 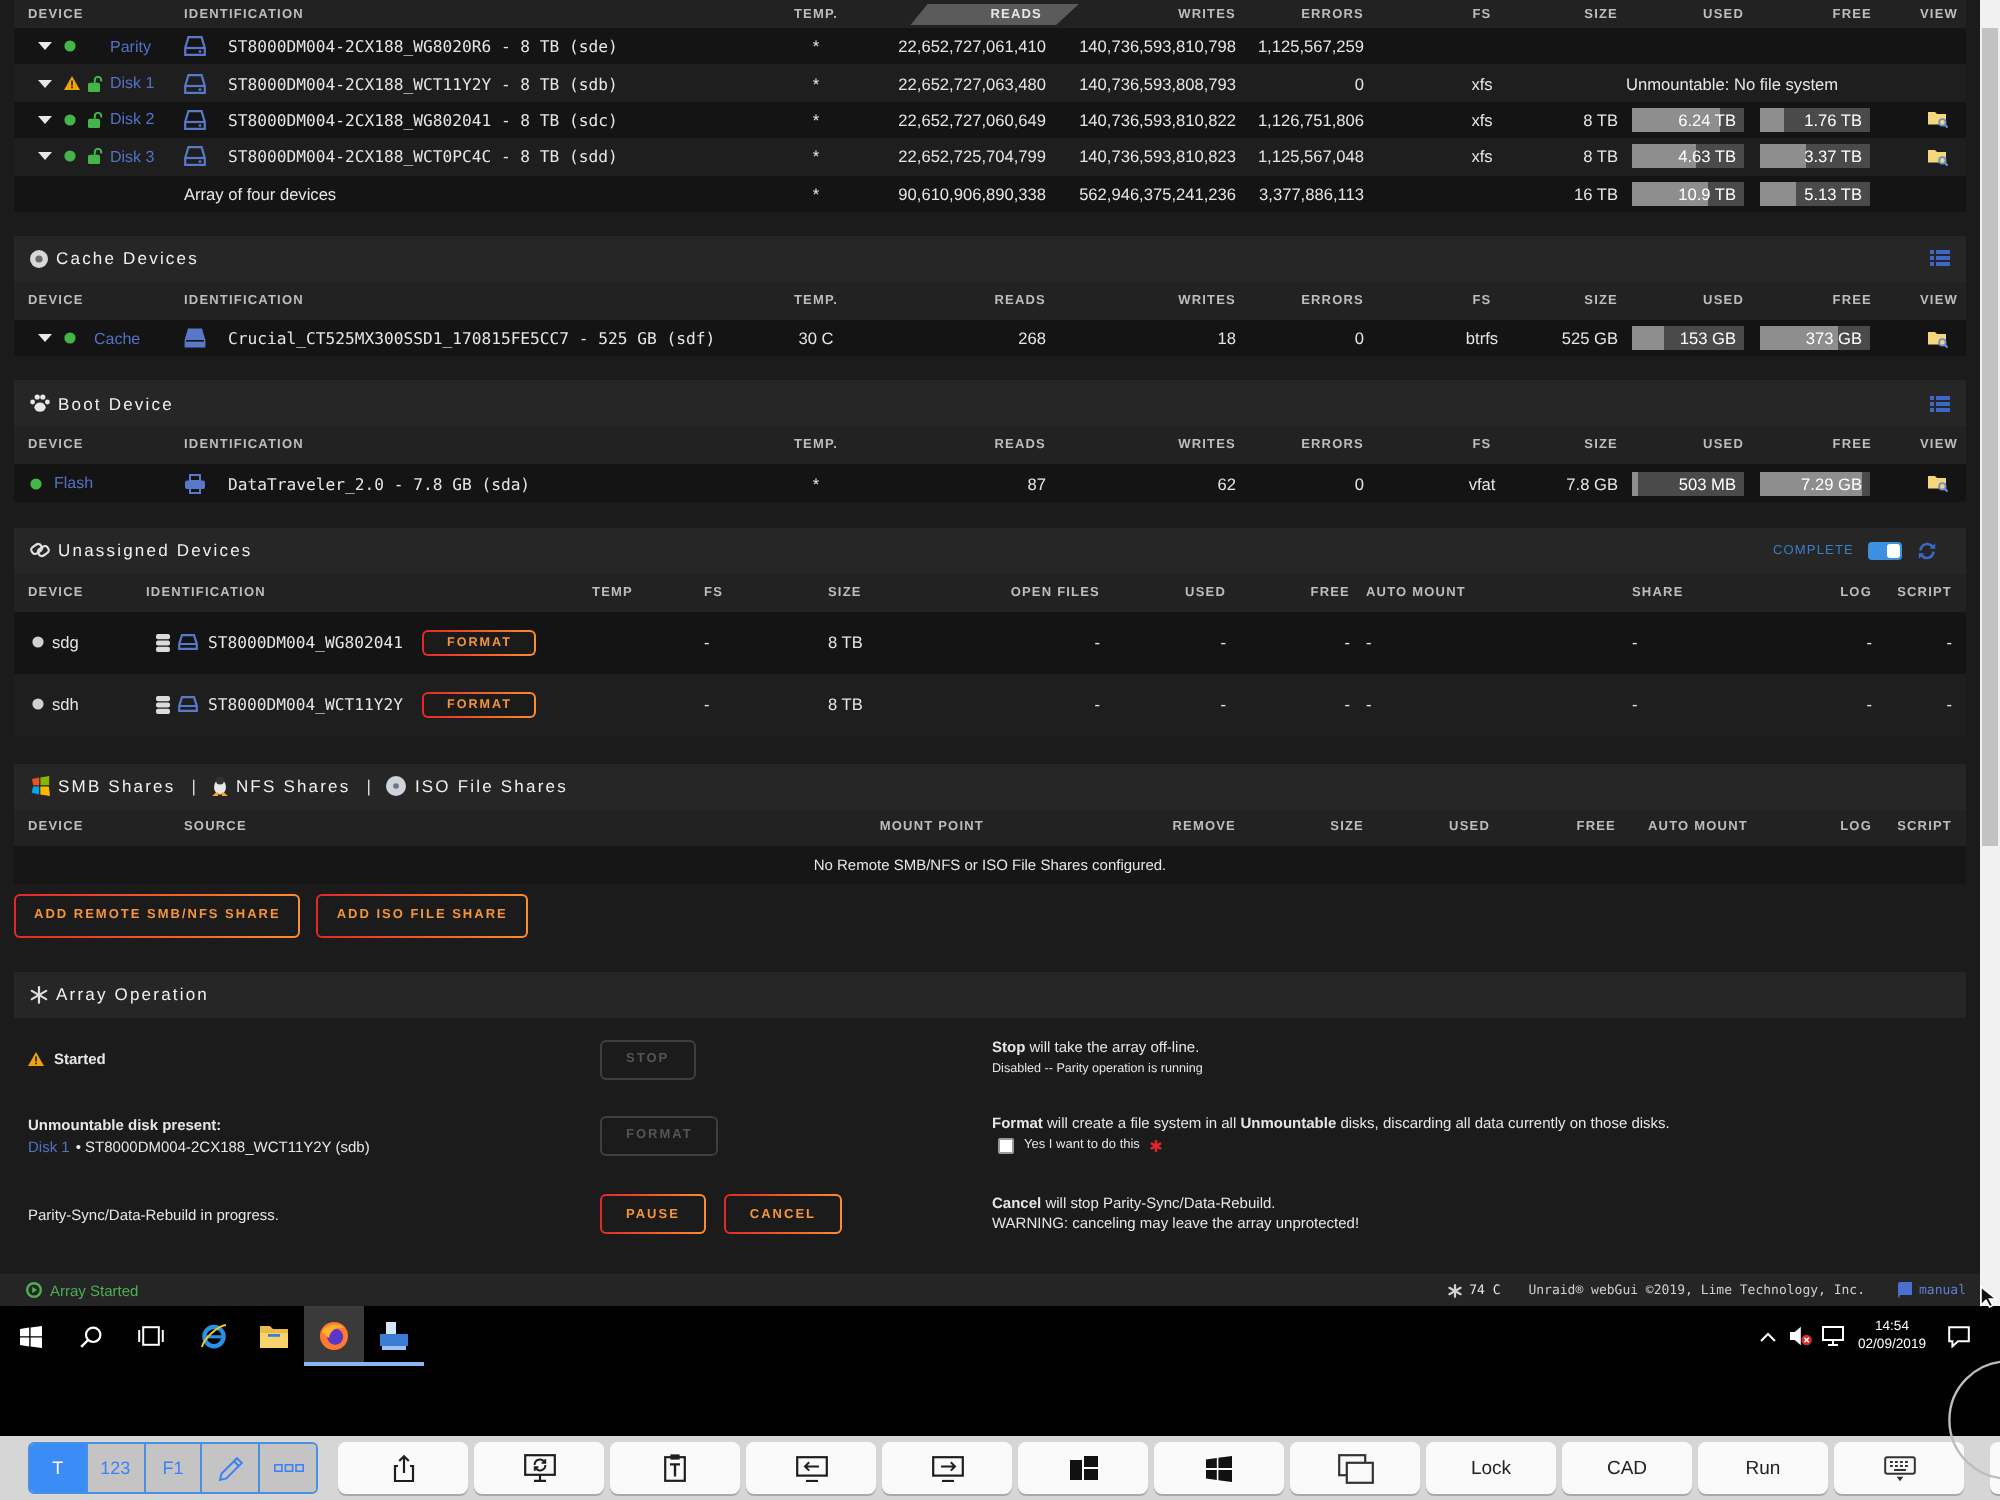 I want to click on temperature: 30 C, so click(x=816, y=338).